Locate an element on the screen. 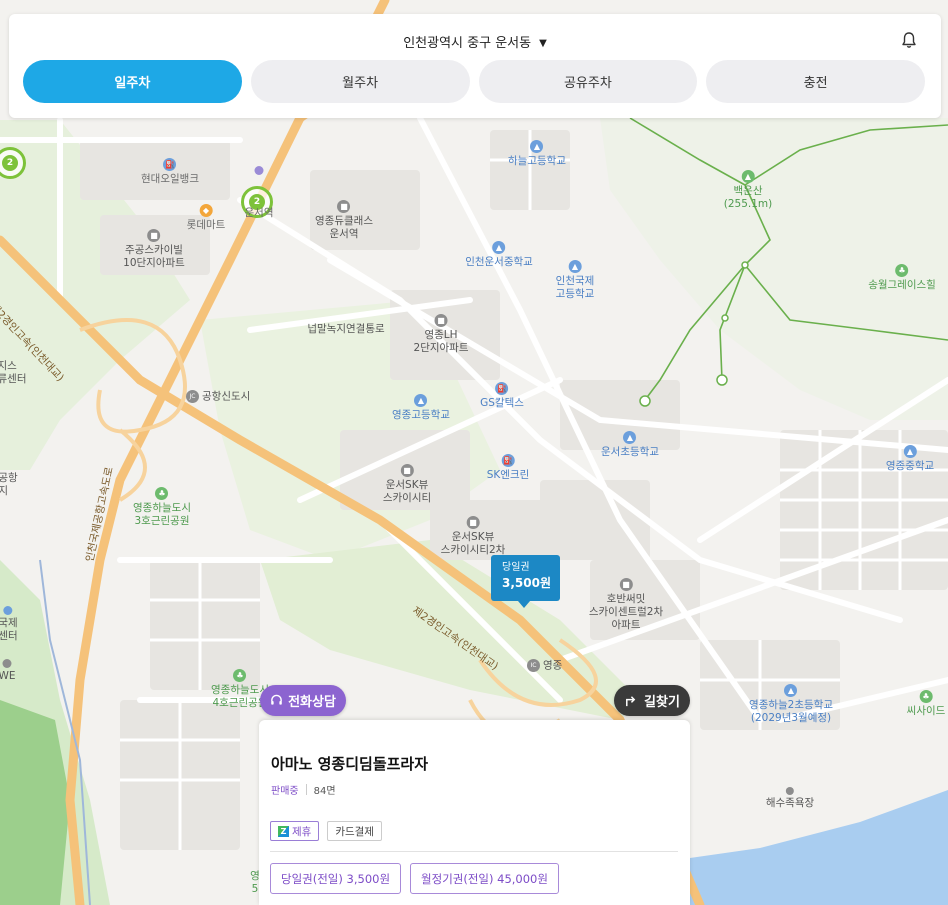 This screenshot has width=948, height=905. poi-edge-logistics: 지스 류센터 is located at coordinates (13, 373).